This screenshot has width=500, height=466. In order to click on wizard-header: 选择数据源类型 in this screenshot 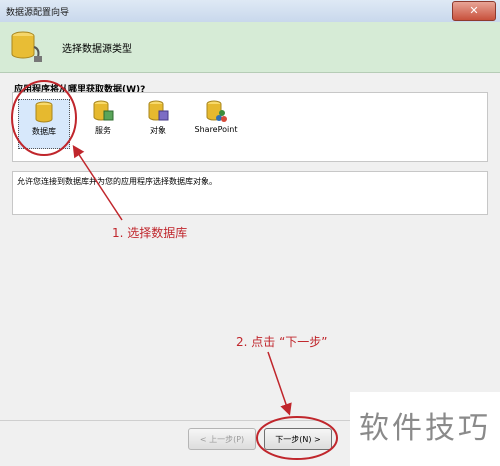, I will do `click(250, 47)`.